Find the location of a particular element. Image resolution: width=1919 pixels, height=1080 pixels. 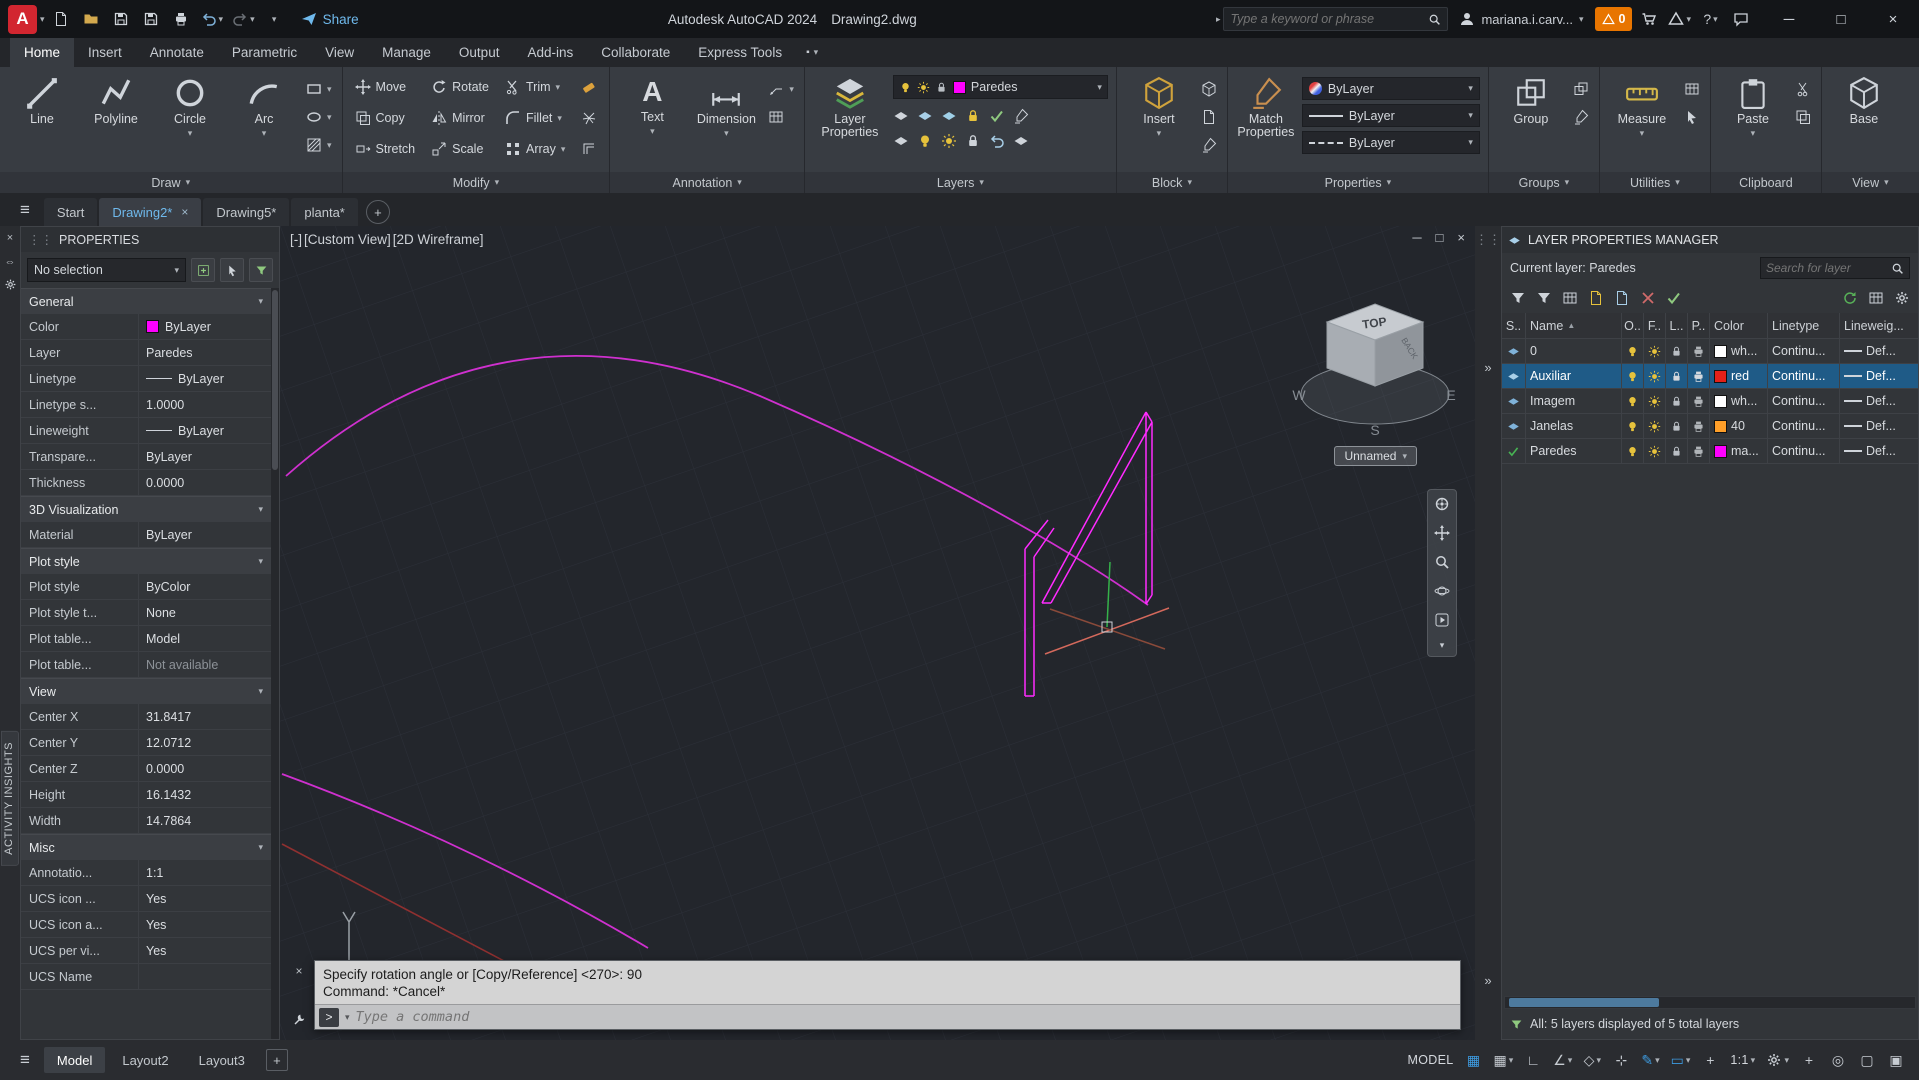

compass-south-label: S is located at coordinates (1374, 430).